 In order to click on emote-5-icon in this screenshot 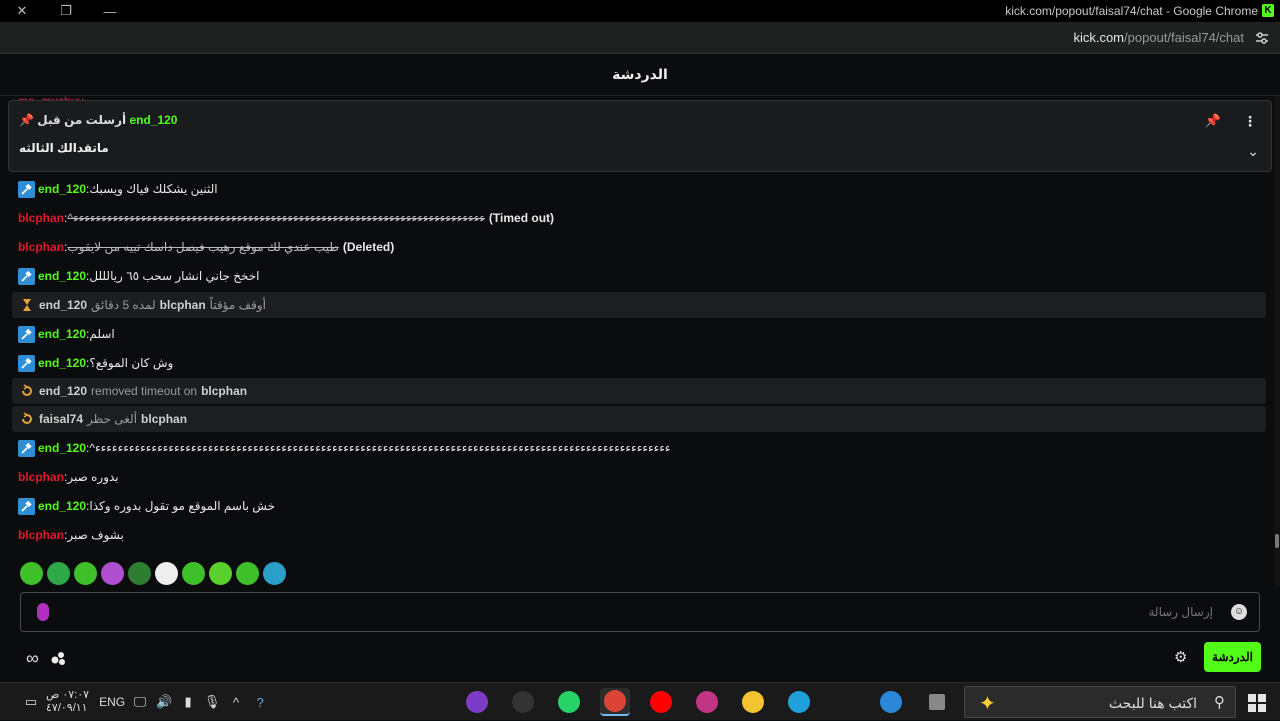, I will do `click(139, 573)`.